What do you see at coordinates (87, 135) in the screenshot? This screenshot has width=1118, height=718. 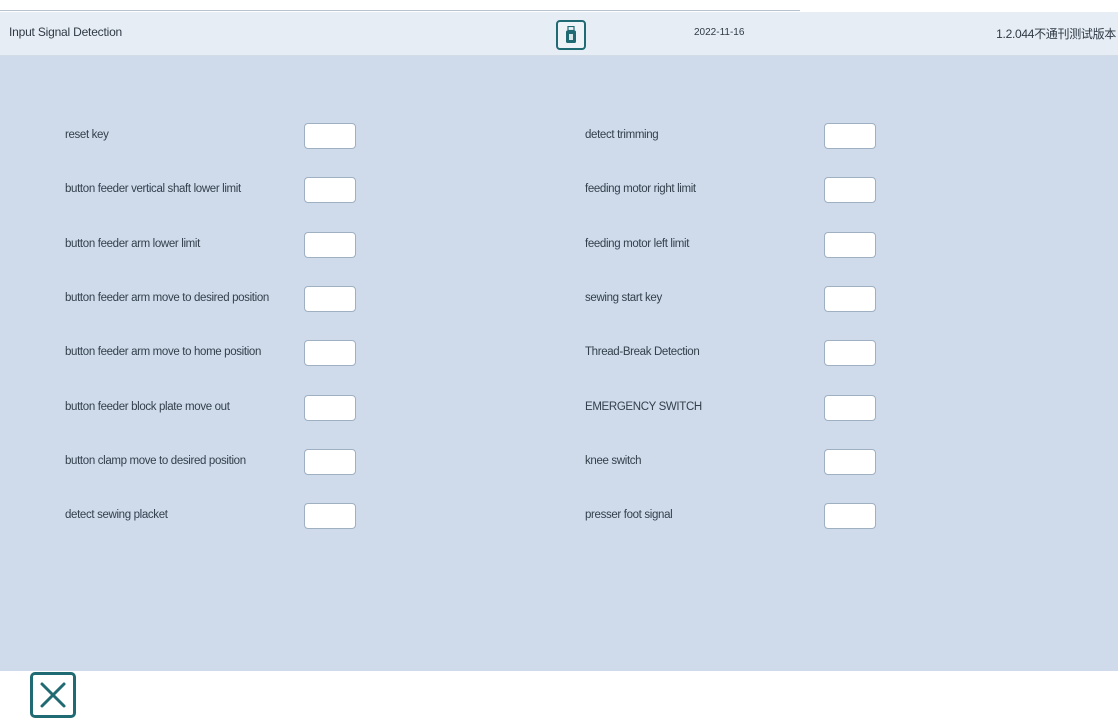 I see `signal-label: reset key` at bounding box center [87, 135].